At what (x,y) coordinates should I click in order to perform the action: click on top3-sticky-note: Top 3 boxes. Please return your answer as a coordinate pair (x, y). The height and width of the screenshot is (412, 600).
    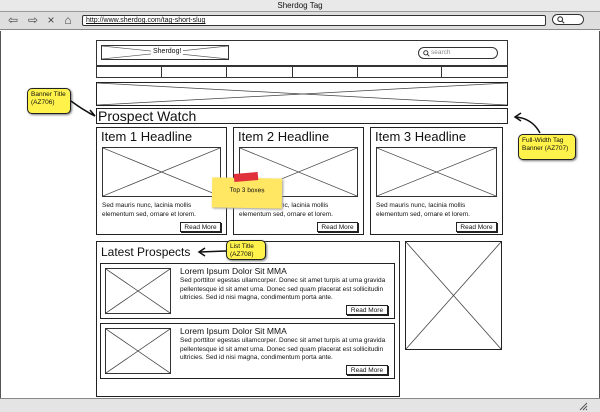
    Looking at the image, I should click on (247, 193).